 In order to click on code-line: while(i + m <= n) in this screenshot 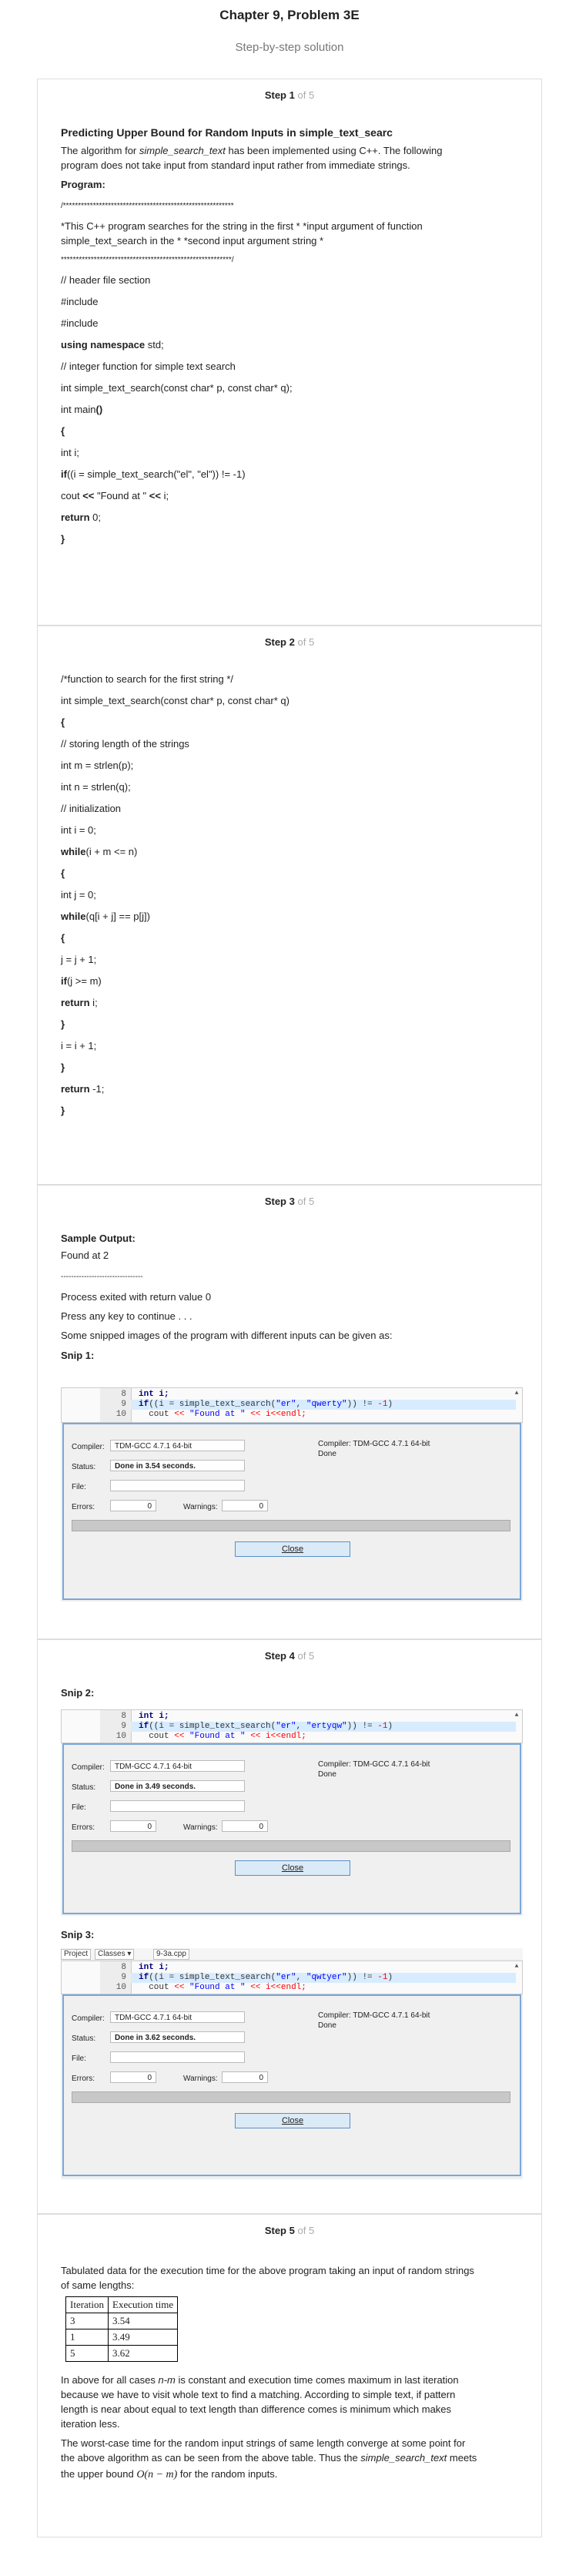, I will do `click(100, 851)`.